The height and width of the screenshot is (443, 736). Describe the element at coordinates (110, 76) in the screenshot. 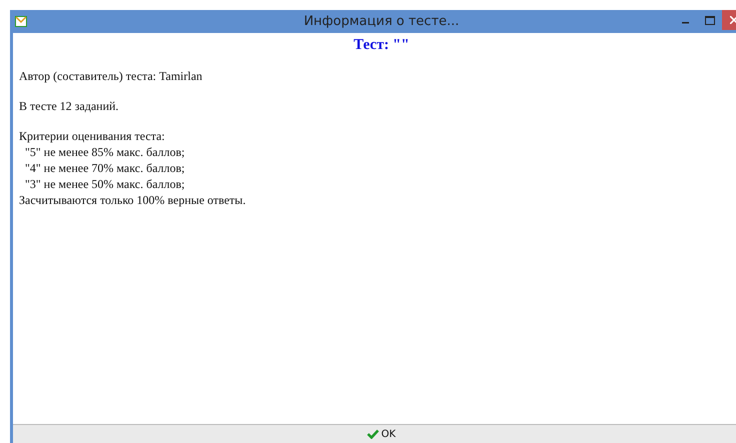

I see `info-text: Автор (составитель) теста: Tamirlan` at that location.